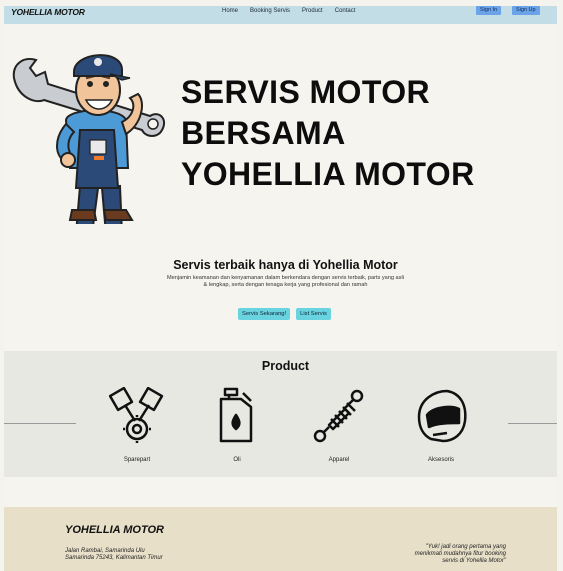 This screenshot has width=563, height=571. Describe the element at coordinates (345, 11) in the screenshot. I see `nav-link-contact: Contact` at that location.